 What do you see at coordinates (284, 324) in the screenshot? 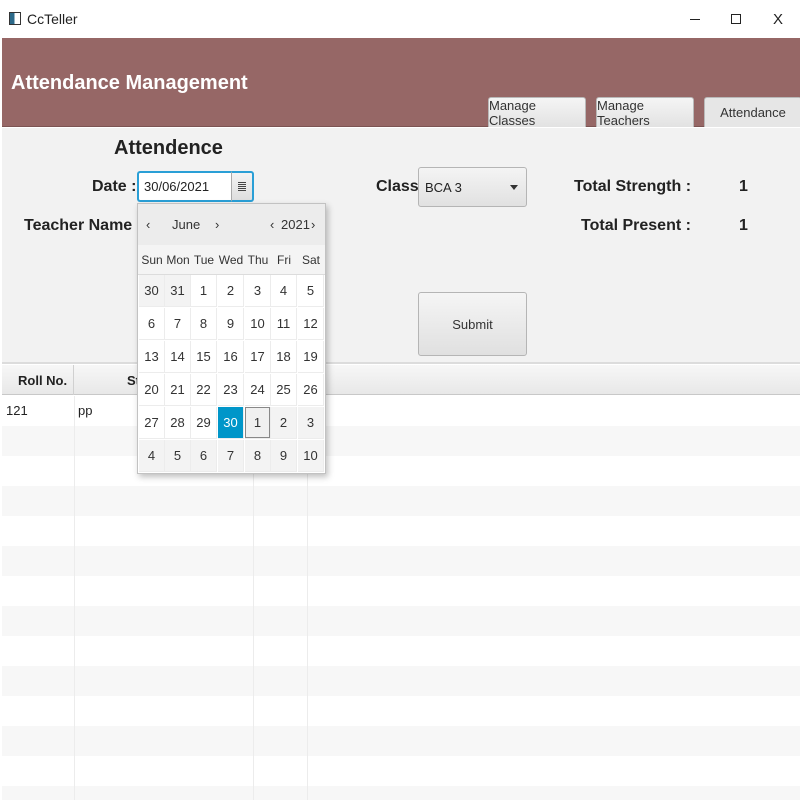
I see `day-cell: 11` at bounding box center [284, 324].